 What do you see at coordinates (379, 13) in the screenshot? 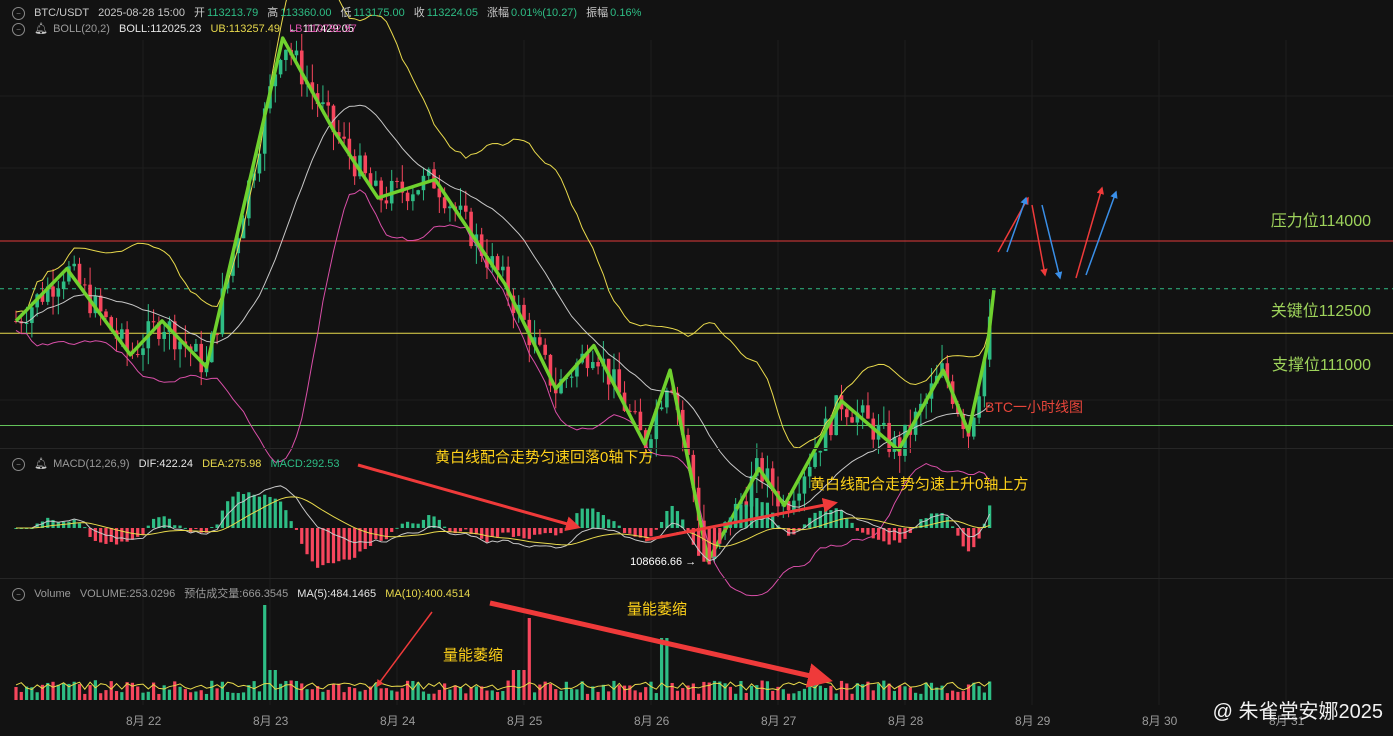
I see `low-value: 113175.00` at bounding box center [379, 13].